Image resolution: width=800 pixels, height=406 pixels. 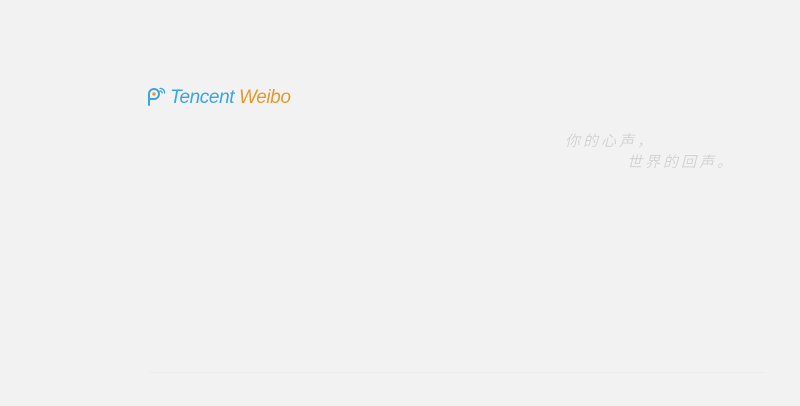 What do you see at coordinates (681, 162) in the screenshot?
I see `slogan-line-2: 世界的回声。` at bounding box center [681, 162].